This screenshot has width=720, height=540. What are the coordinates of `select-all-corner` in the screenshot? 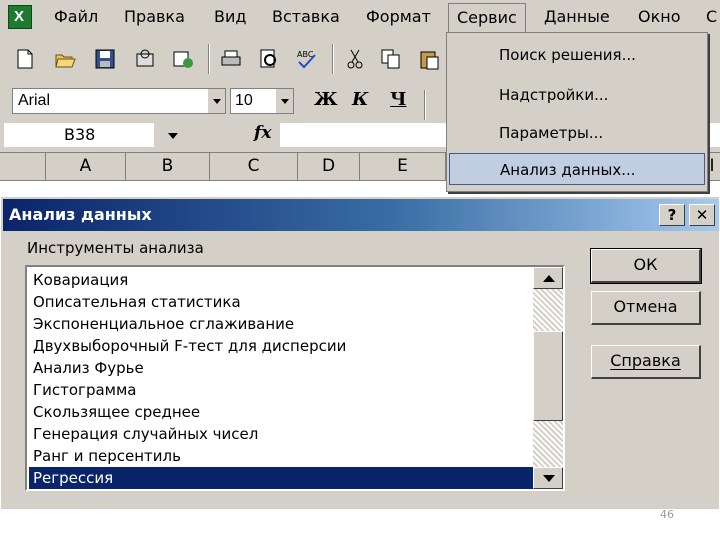 It's located at (23, 166).